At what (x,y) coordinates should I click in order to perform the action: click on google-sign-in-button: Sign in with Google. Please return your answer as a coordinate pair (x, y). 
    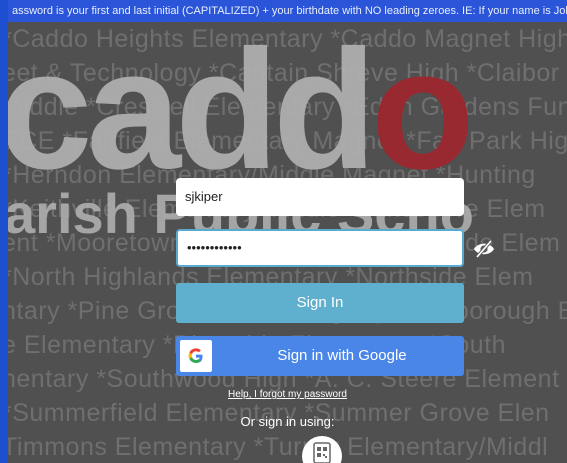
    Looking at the image, I should click on (320, 356).